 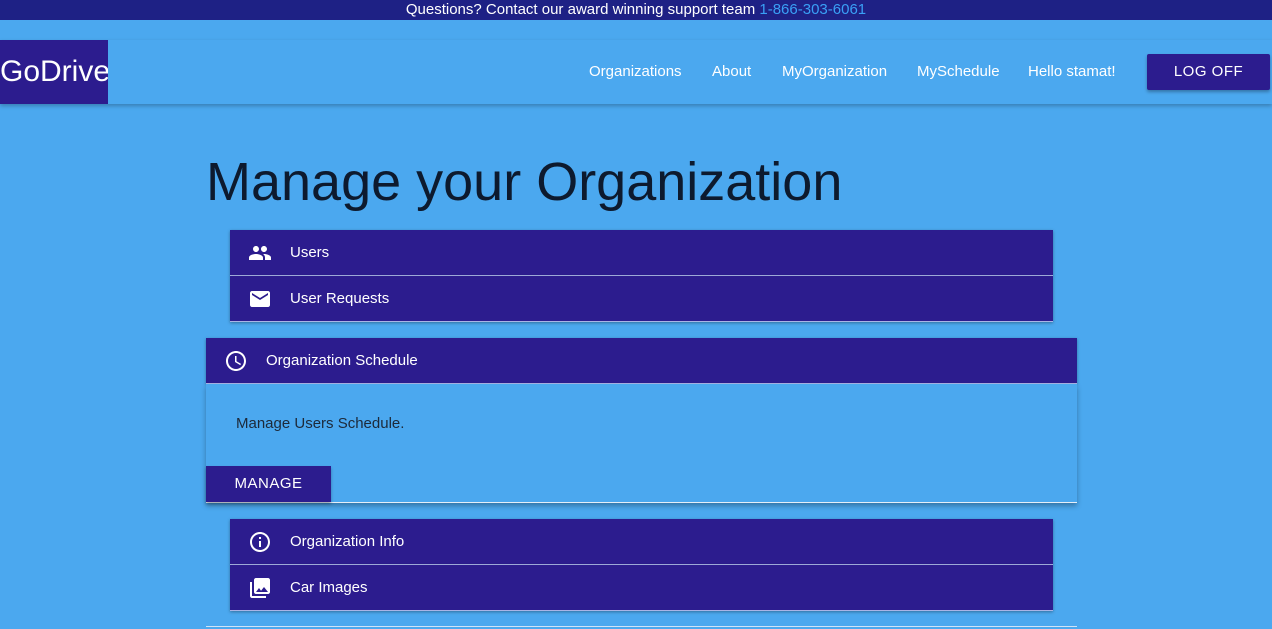 What do you see at coordinates (260, 588) in the screenshot?
I see `photo-library-icon` at bounding box center [260, 588].